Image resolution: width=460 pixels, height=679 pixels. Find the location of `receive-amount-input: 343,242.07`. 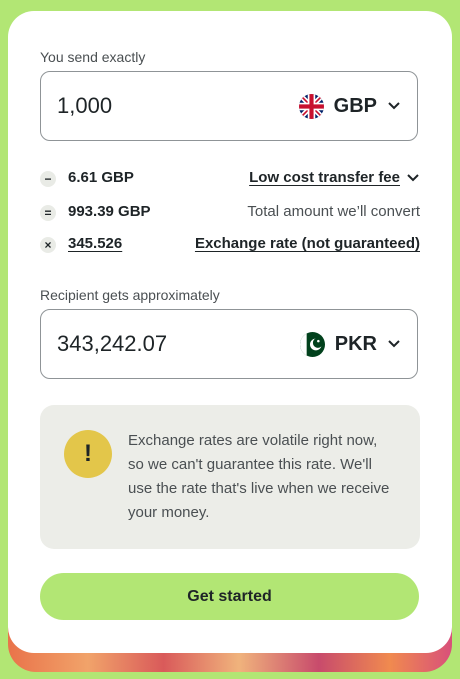

receive-amount-input: 343,242.07 is located at coordinates (112, 344).